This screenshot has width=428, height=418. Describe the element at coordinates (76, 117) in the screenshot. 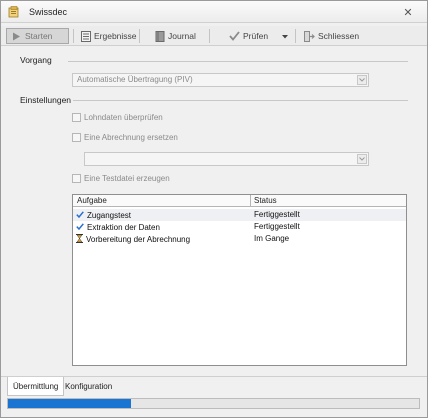

I see `check-payroll-checkbox` at that location.